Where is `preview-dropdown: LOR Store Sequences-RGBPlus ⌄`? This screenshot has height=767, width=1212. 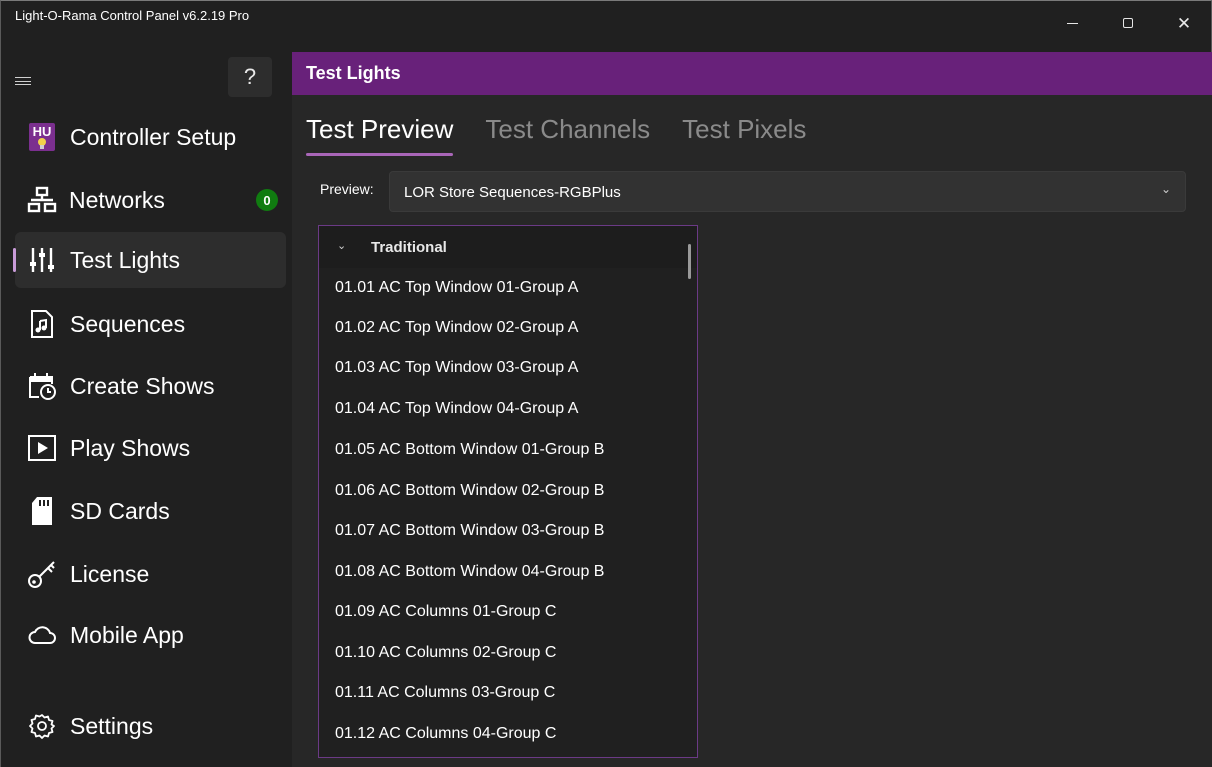
preview-dropdown: LOR Store Sequences-RGBPlus ⌄ is located at coordinates (787, 191).